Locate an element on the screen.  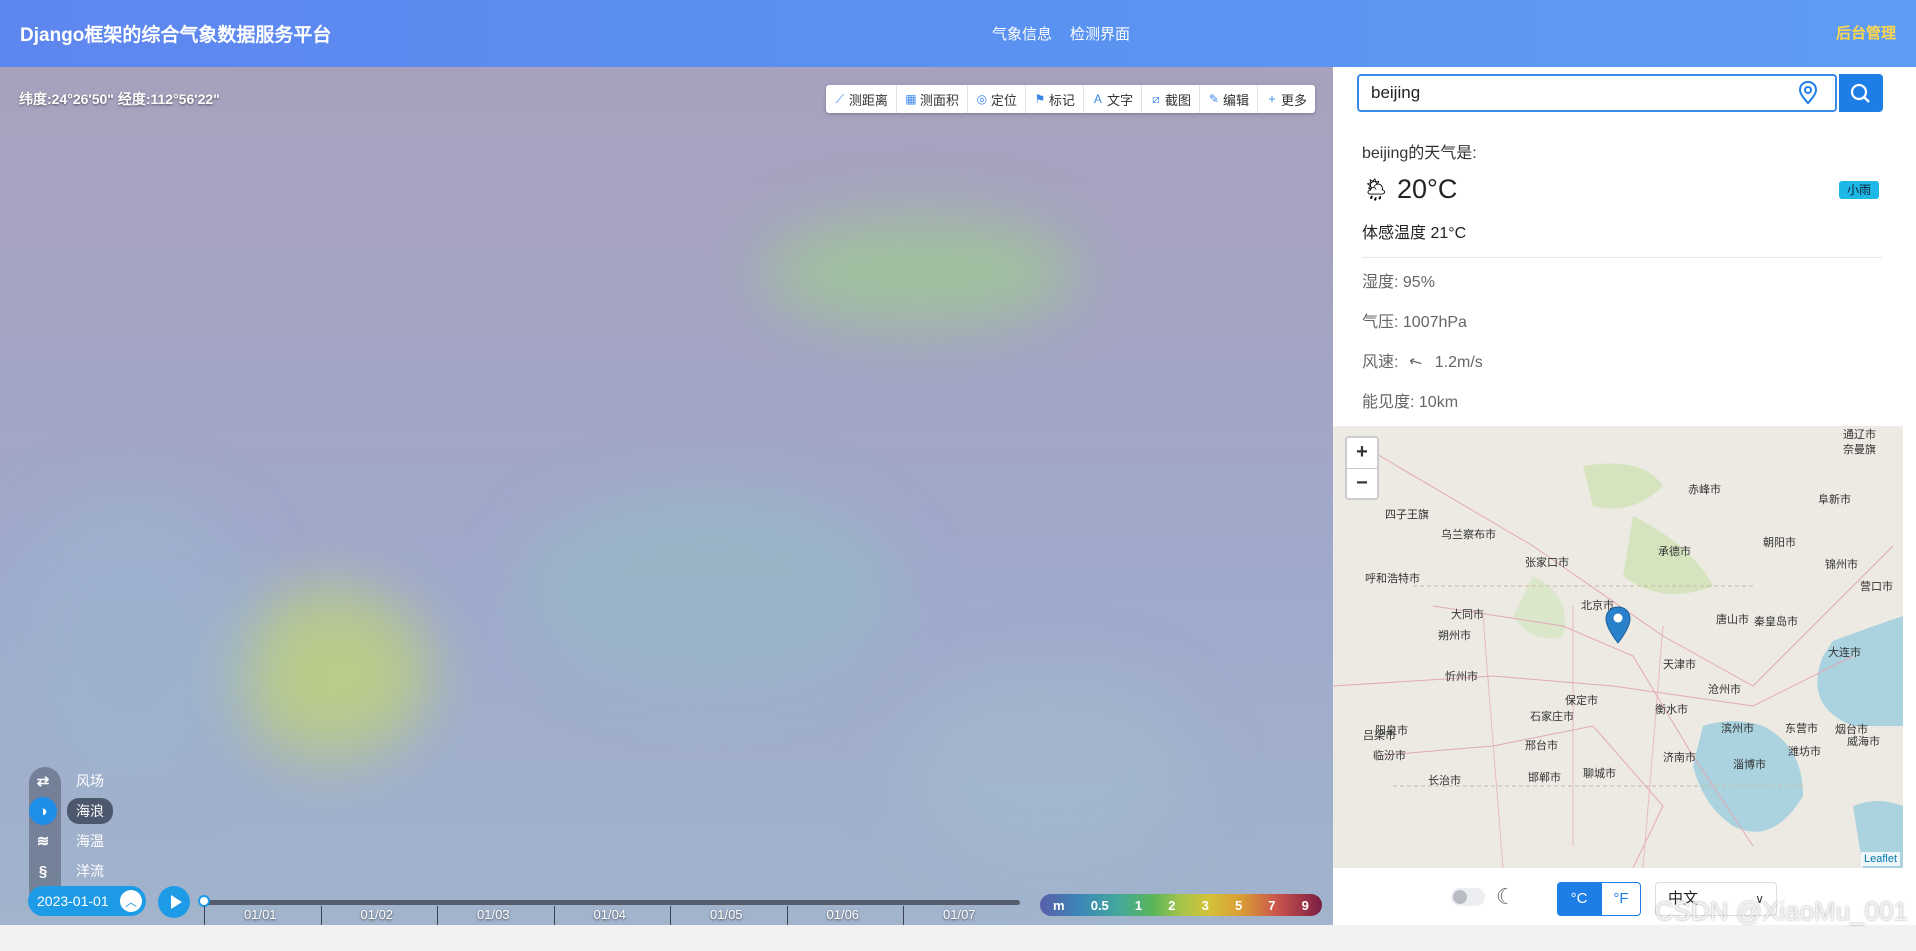
map-city-label: 大连市 is located at coordinates (1844, 653).